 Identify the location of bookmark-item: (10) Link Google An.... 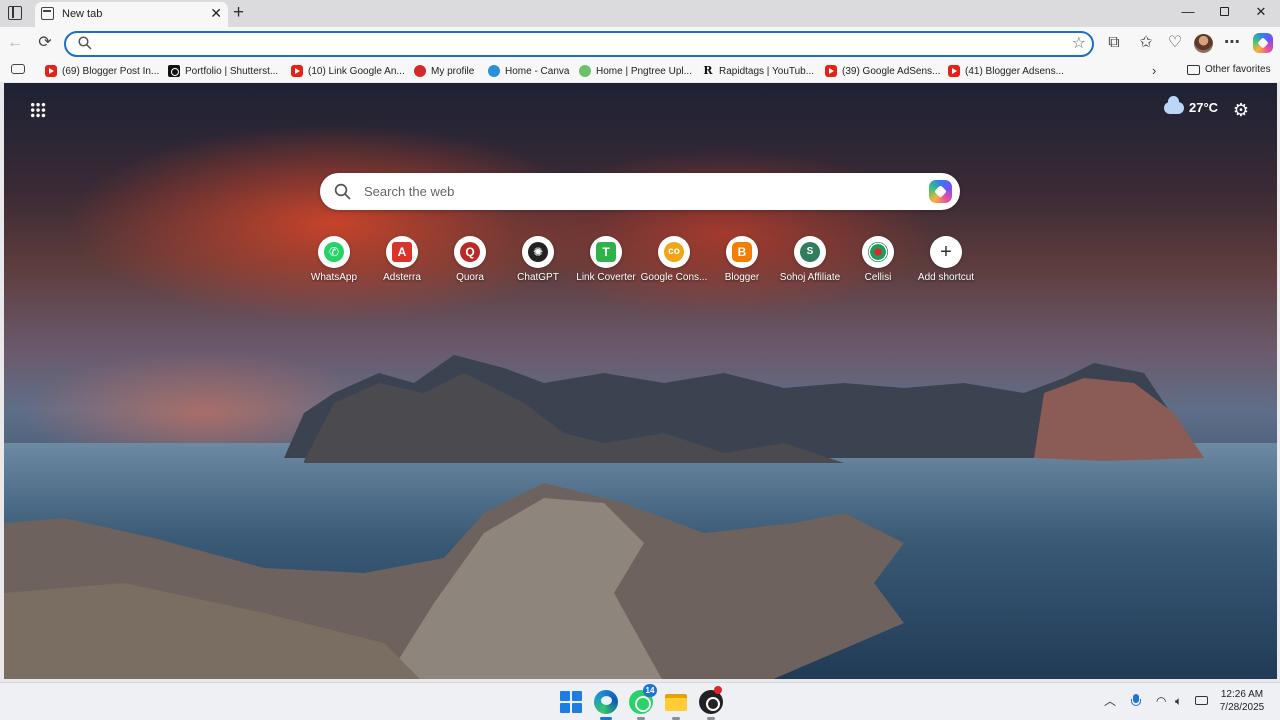
(348, 71).